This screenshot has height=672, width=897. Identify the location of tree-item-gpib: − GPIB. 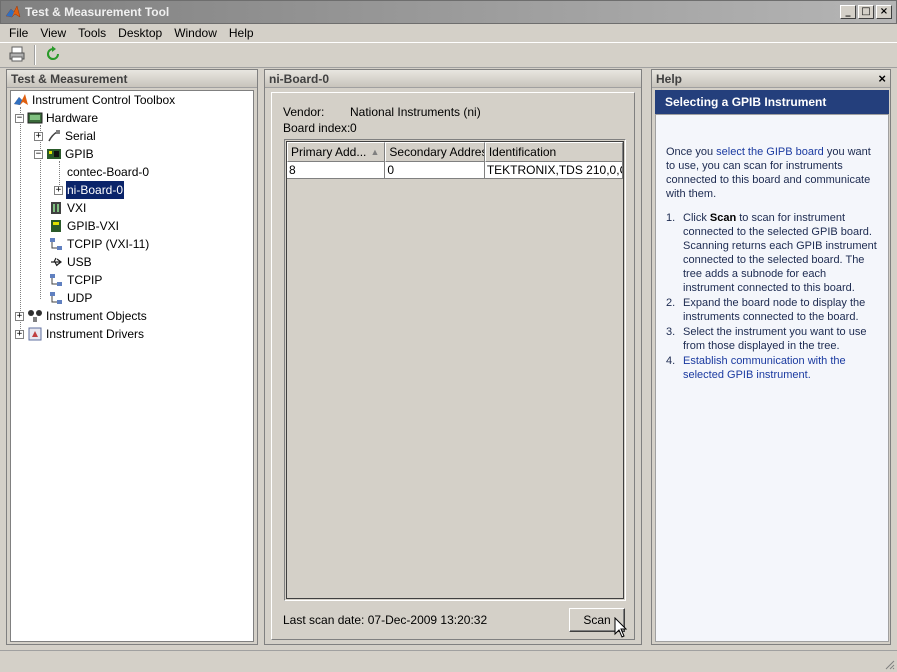
(64, 154).